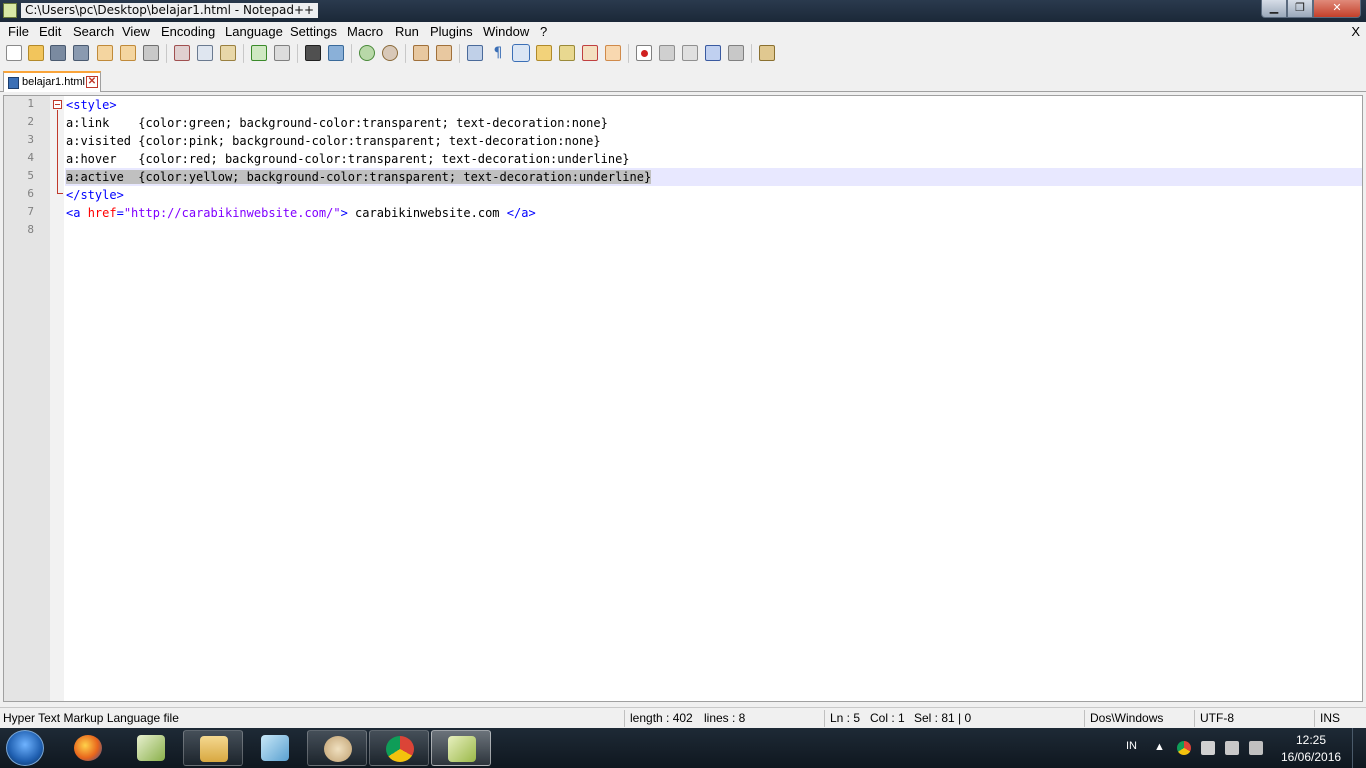 Image resolution: width=1366 pixels, height=768 pixels. What do you see at coordinates (390, 53) in the screenshot?
I see `zoom-out-icon` at bounding box center [390, 53].